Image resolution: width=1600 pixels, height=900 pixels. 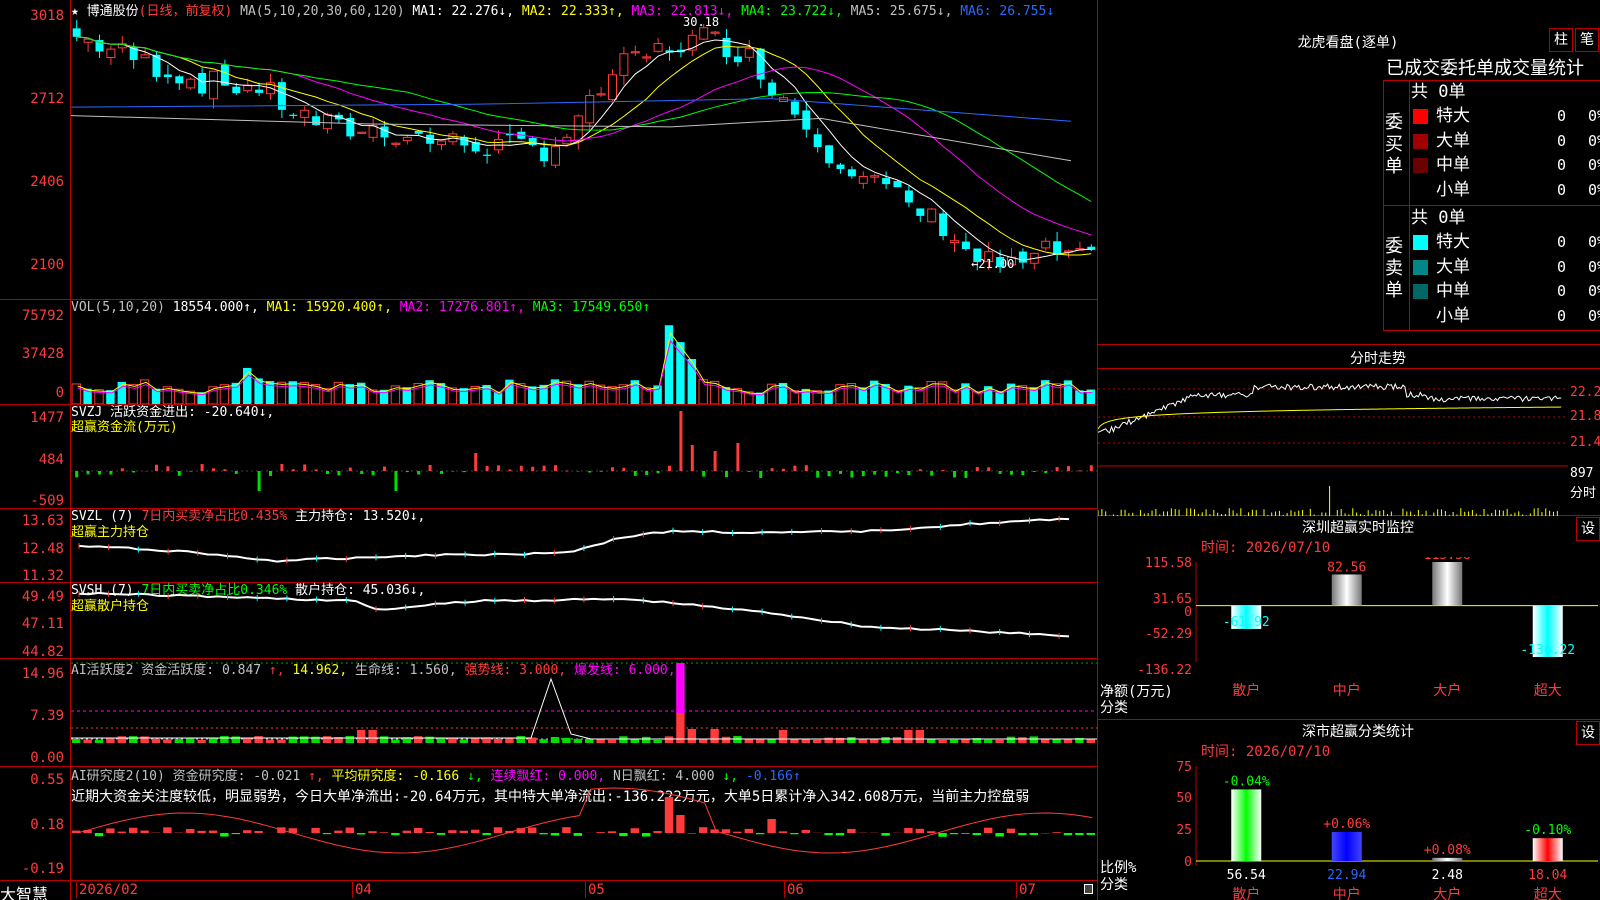 I want to click on intraday-chart, so click(x=1333, y=442).